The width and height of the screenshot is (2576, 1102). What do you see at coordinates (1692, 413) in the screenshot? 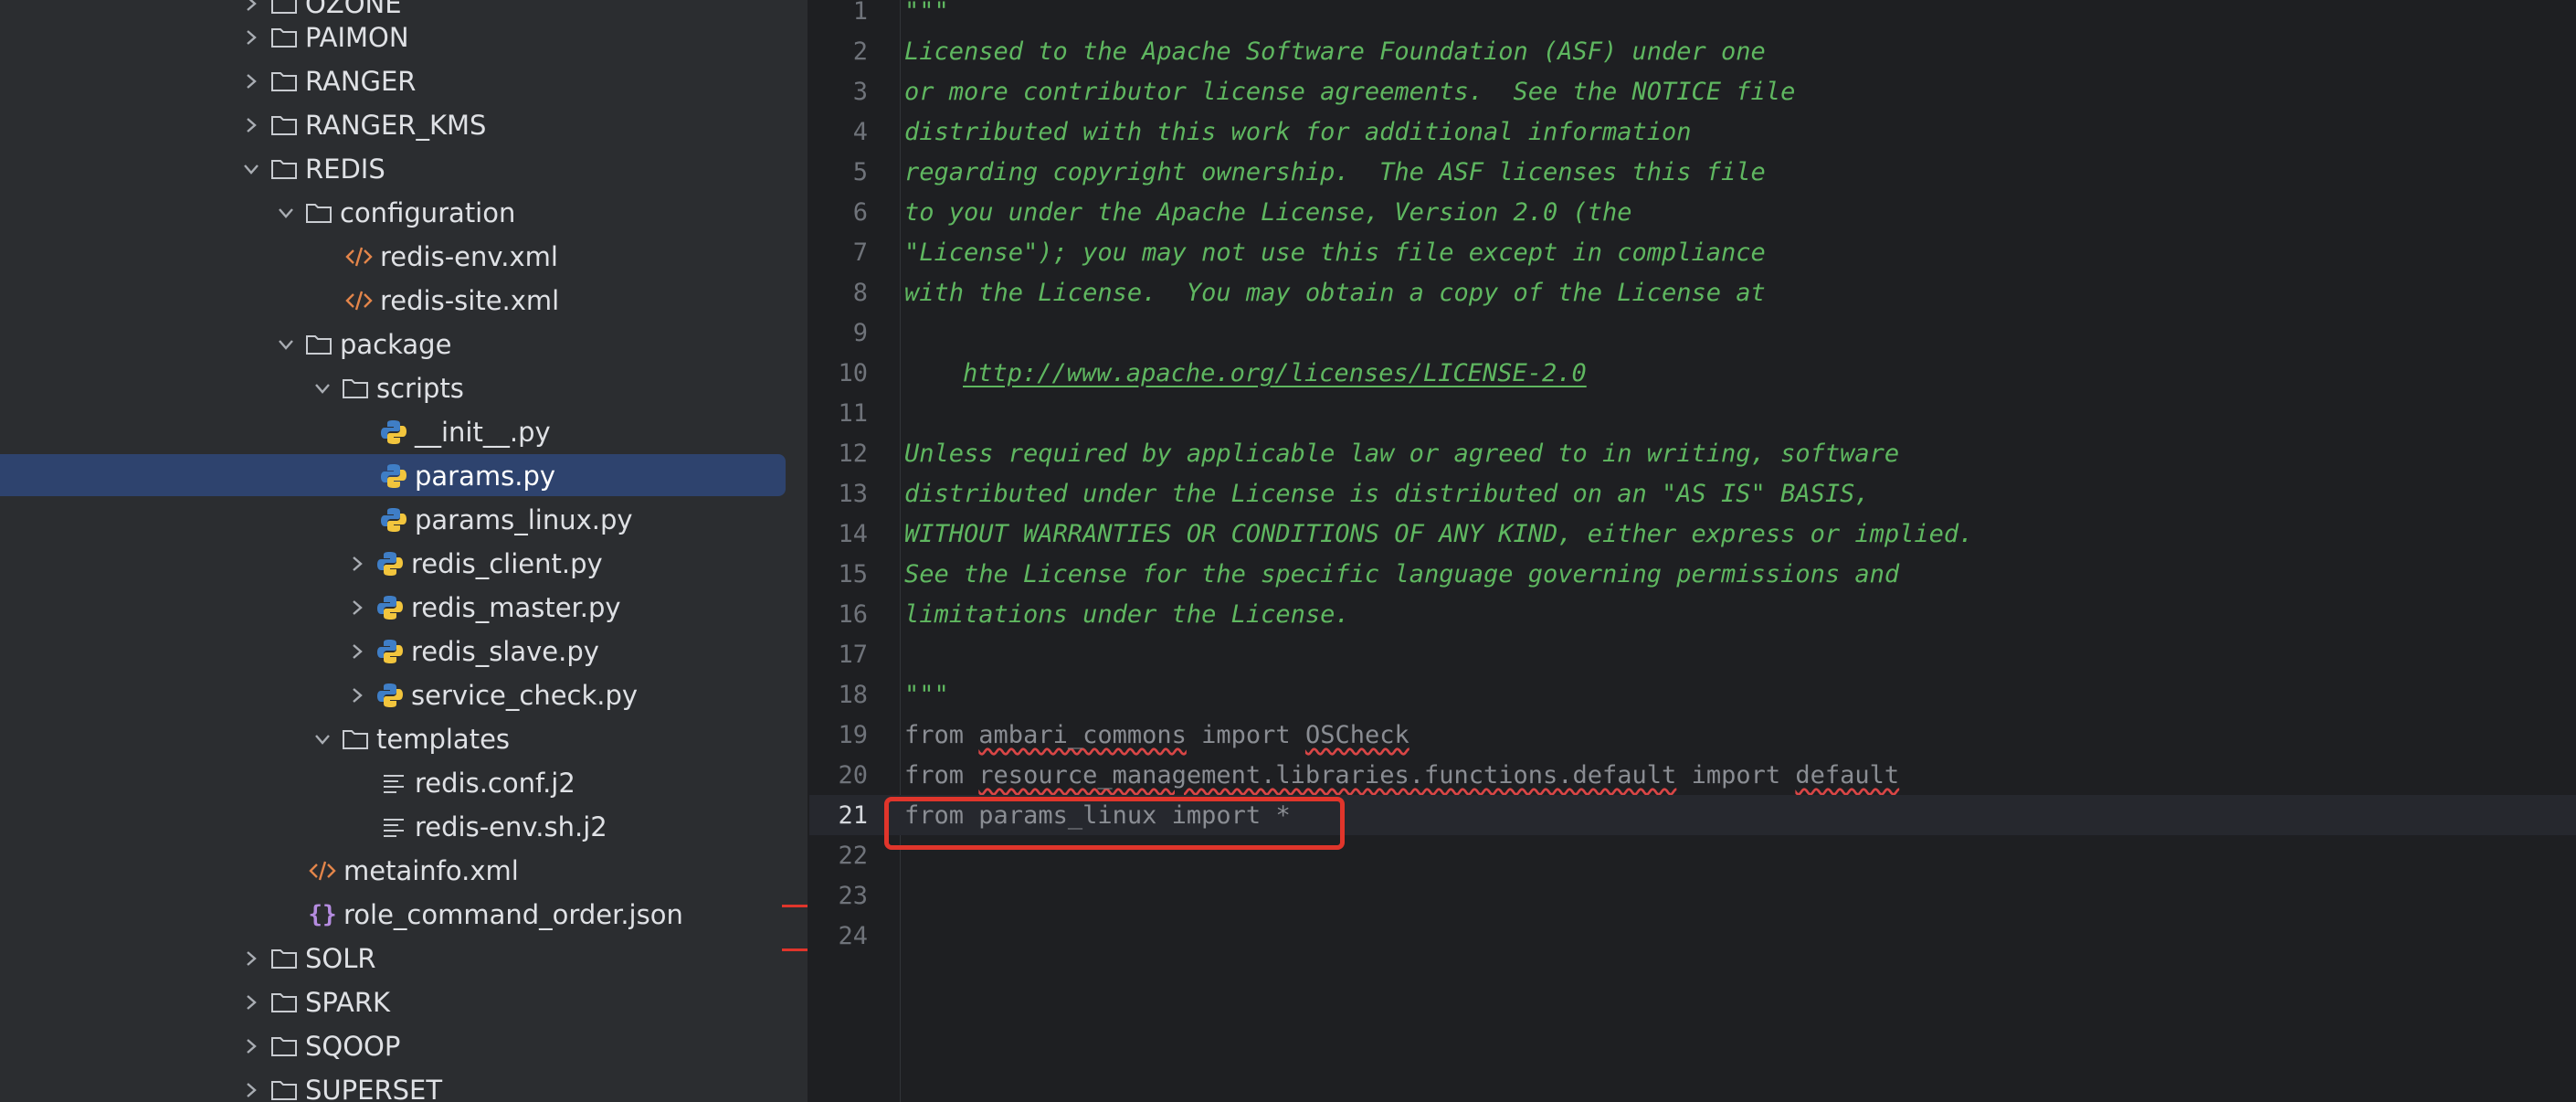
I see `code-line: 11` at bounding box center [1692, 413].